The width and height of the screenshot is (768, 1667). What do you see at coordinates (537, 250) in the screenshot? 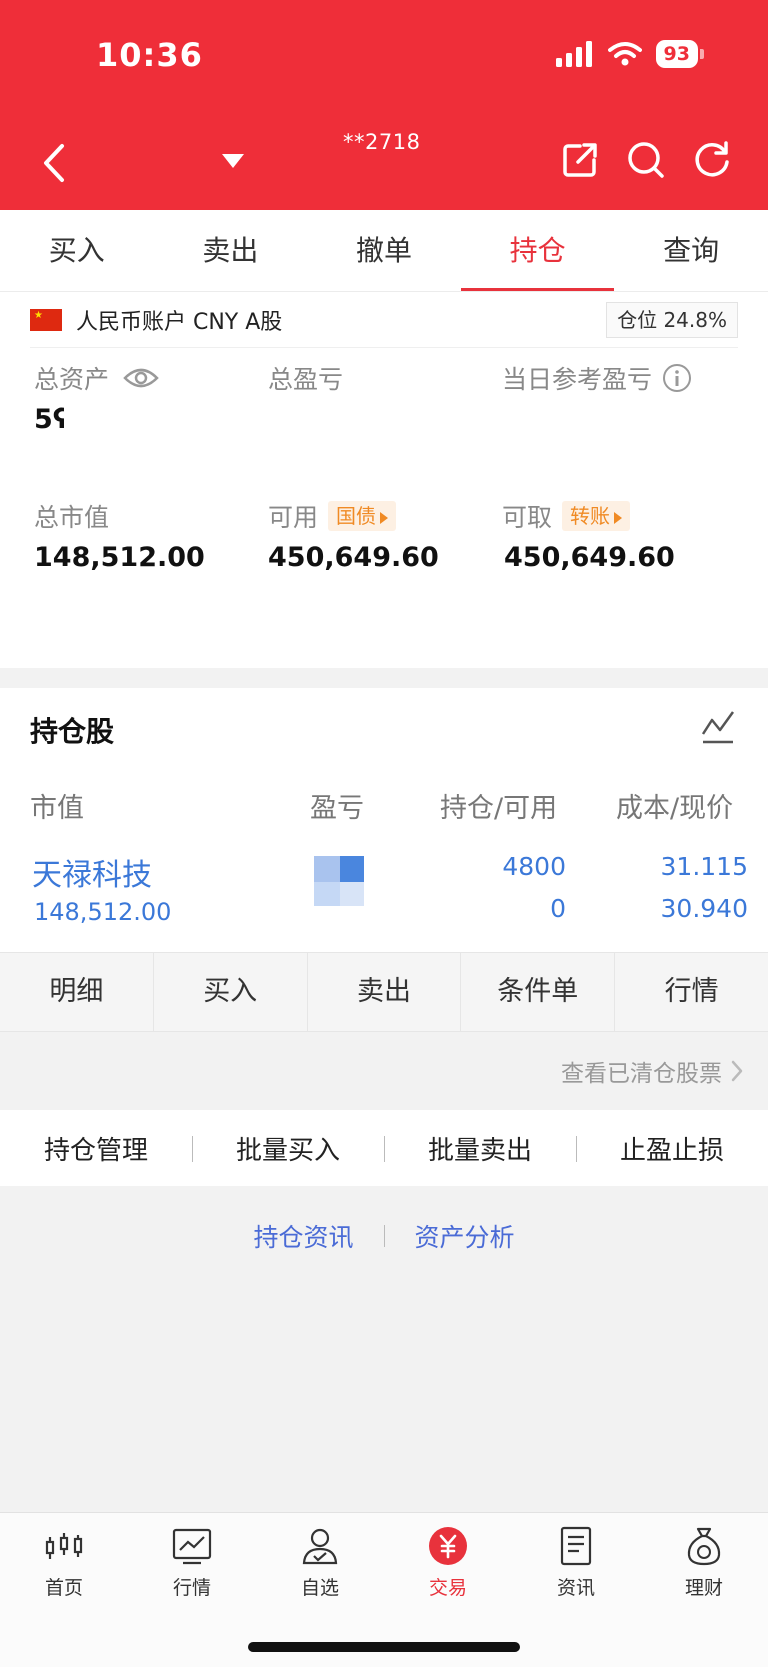
I see `tab-holdings: 持仓` at bounding box center [537, 250].